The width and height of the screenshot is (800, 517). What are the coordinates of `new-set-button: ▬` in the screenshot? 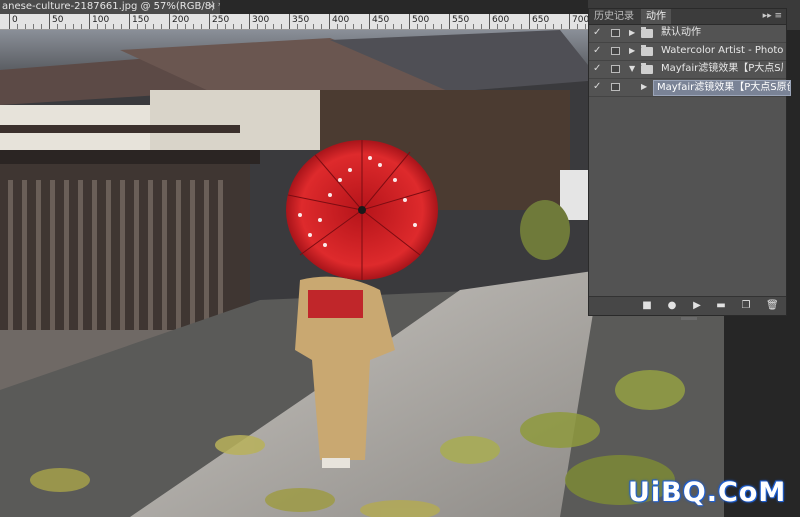 It's located at (721, 305).